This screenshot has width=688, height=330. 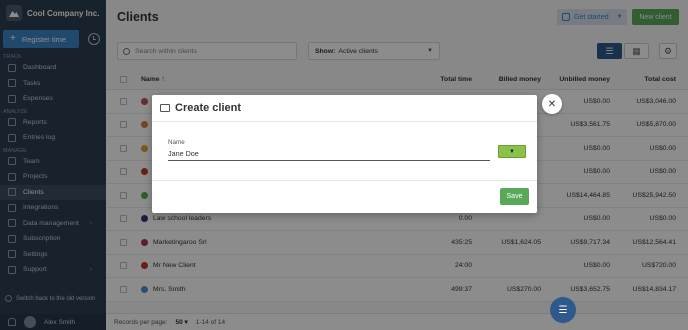 I want to click on chat-support-button: ☰, so click(x=563, y=310).